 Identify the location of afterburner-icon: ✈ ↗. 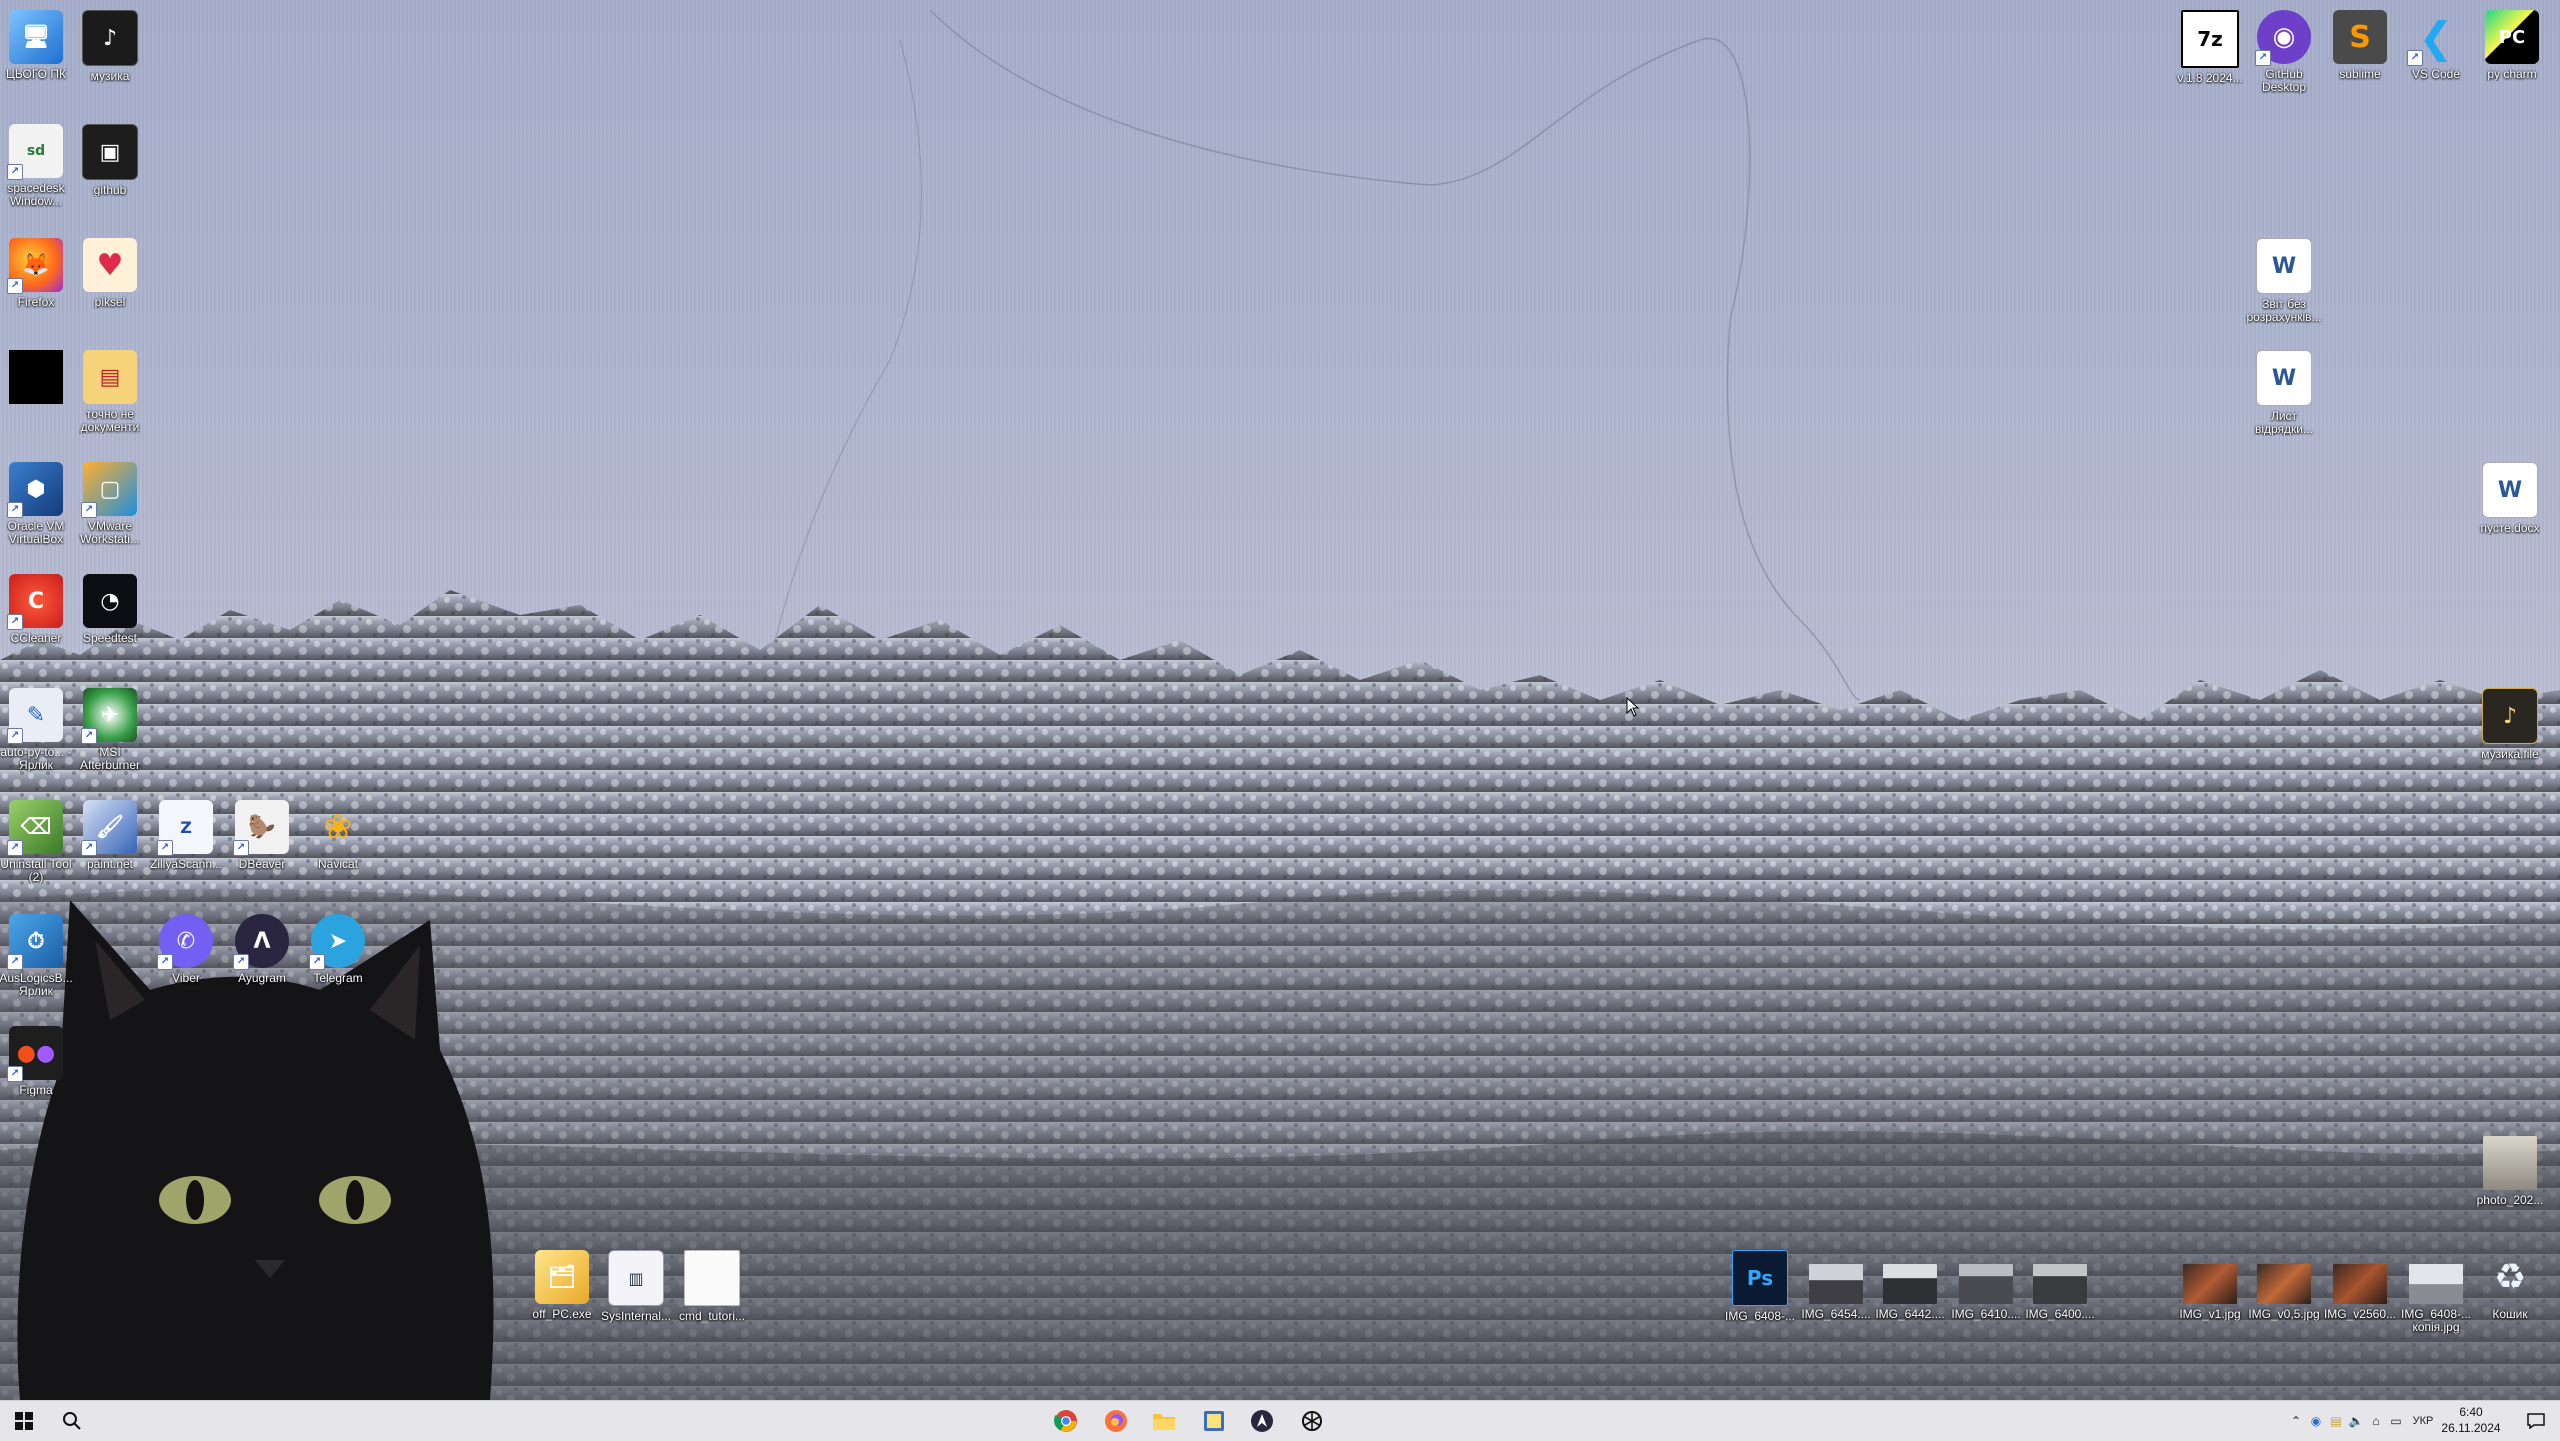
(109, 716).